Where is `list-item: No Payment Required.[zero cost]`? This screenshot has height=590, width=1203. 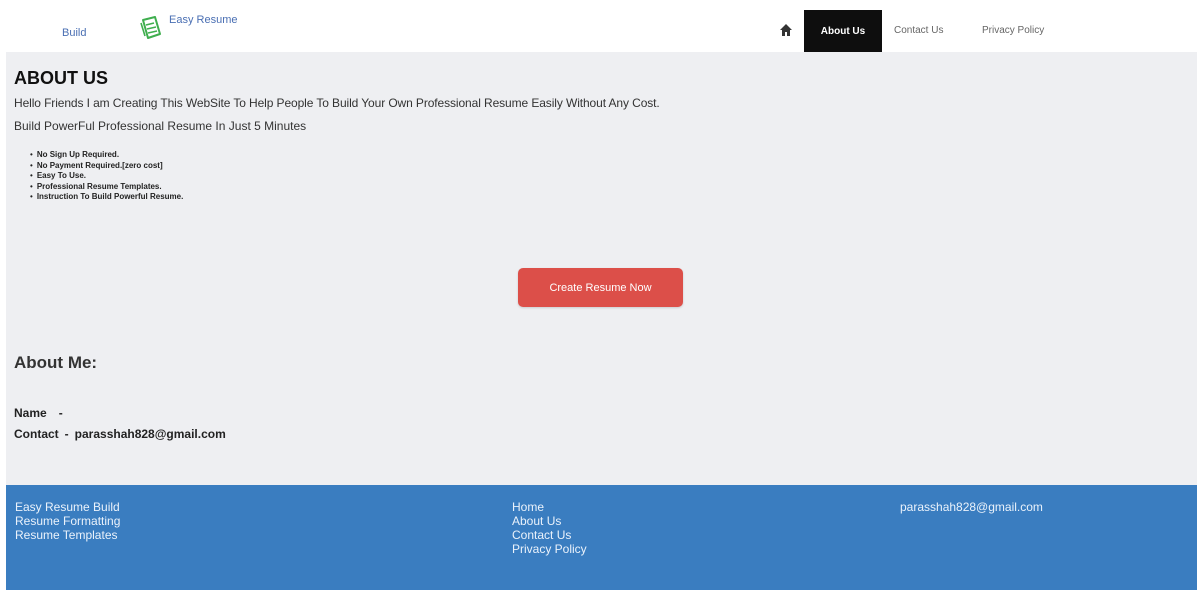
list-item: No Payment Required.[zero cost] is located at coordinates (106, 166).